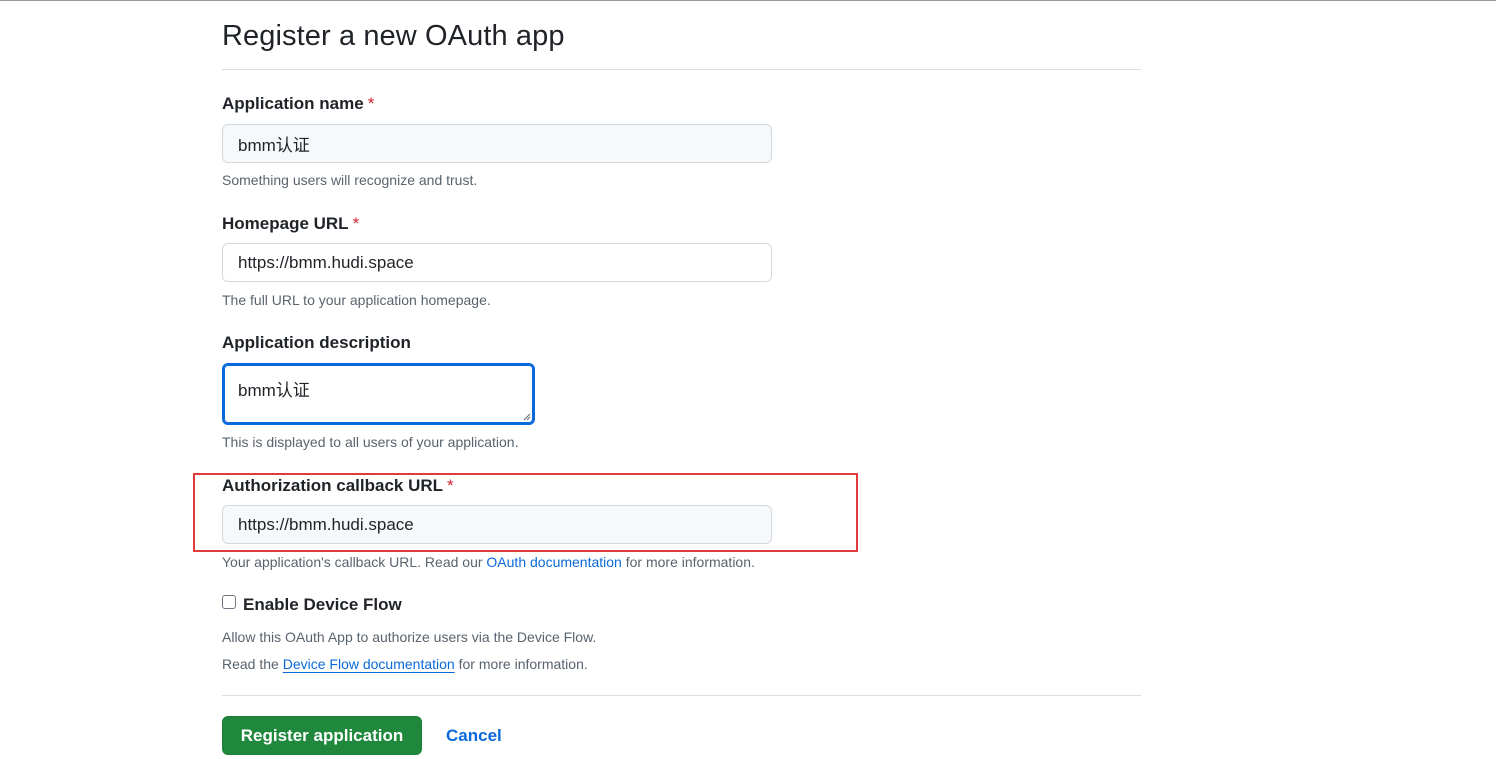 The image size is (1496, 759). What do you see at coordinates (250, 664) in the screenshot?
I see `device-flow-hint-before: Read the` at bounding box center [250, 664].